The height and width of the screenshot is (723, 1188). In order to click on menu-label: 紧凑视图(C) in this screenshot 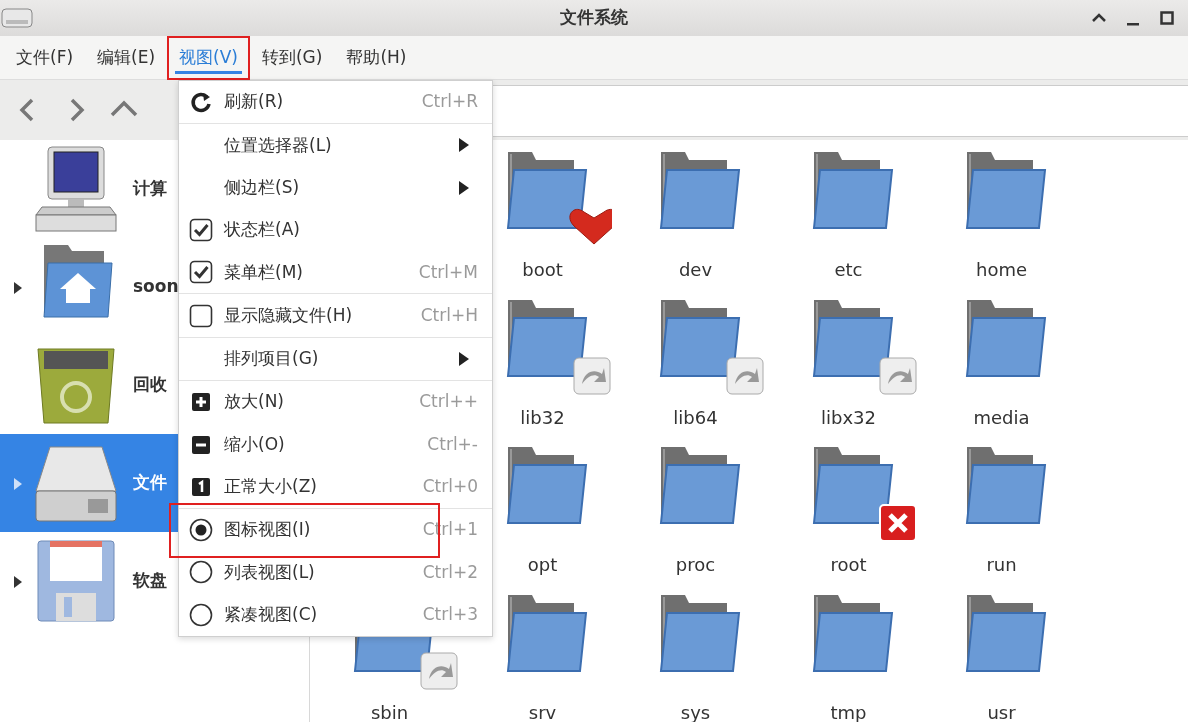, I will do `click(271, 614)`.